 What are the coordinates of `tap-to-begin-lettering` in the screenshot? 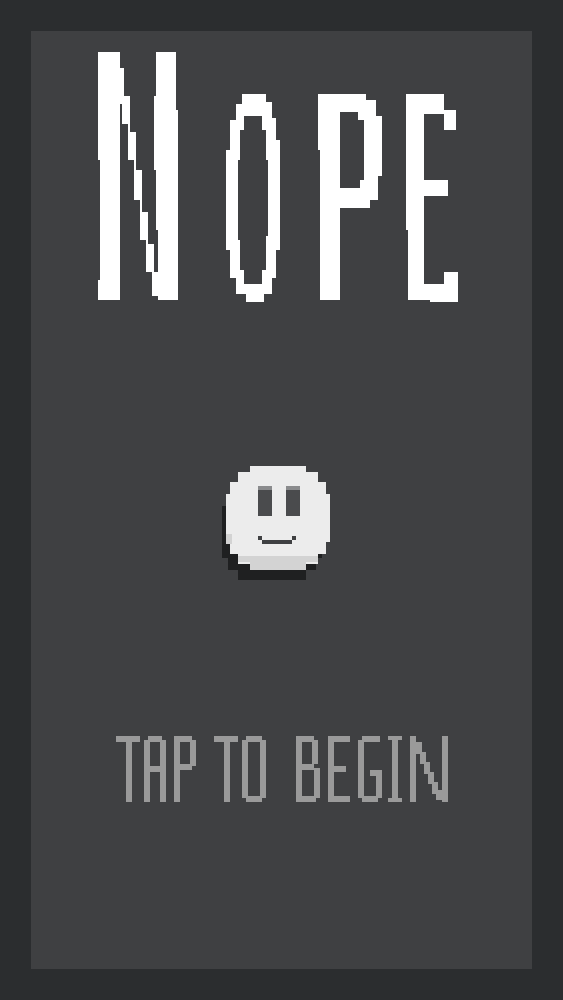 It's located at (282, 769).